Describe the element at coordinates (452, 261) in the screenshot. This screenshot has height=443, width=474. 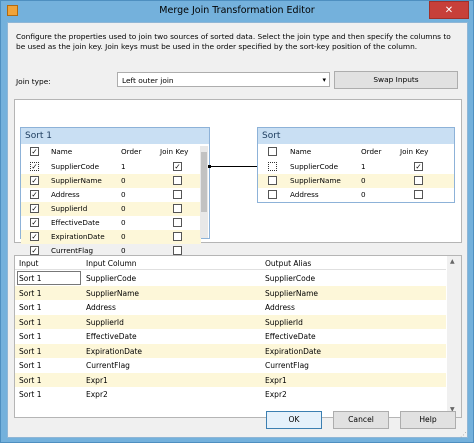
I see `scroll-up-icon: ▲` at that location.